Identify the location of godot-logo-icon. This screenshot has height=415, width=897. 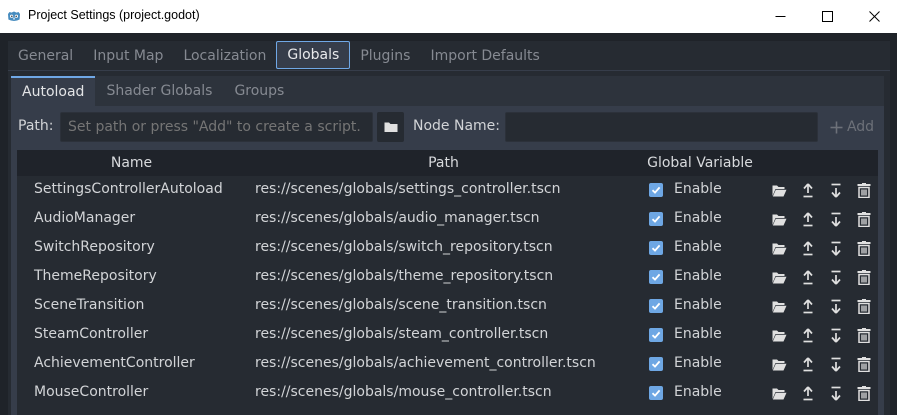
(14, 16).